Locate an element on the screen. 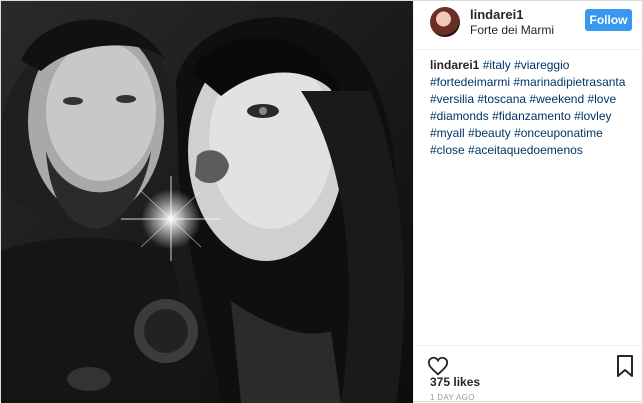 The width and height of the screenshot is (643, 403). hashtag-link: #beauty is located at coordinates (489, 133).